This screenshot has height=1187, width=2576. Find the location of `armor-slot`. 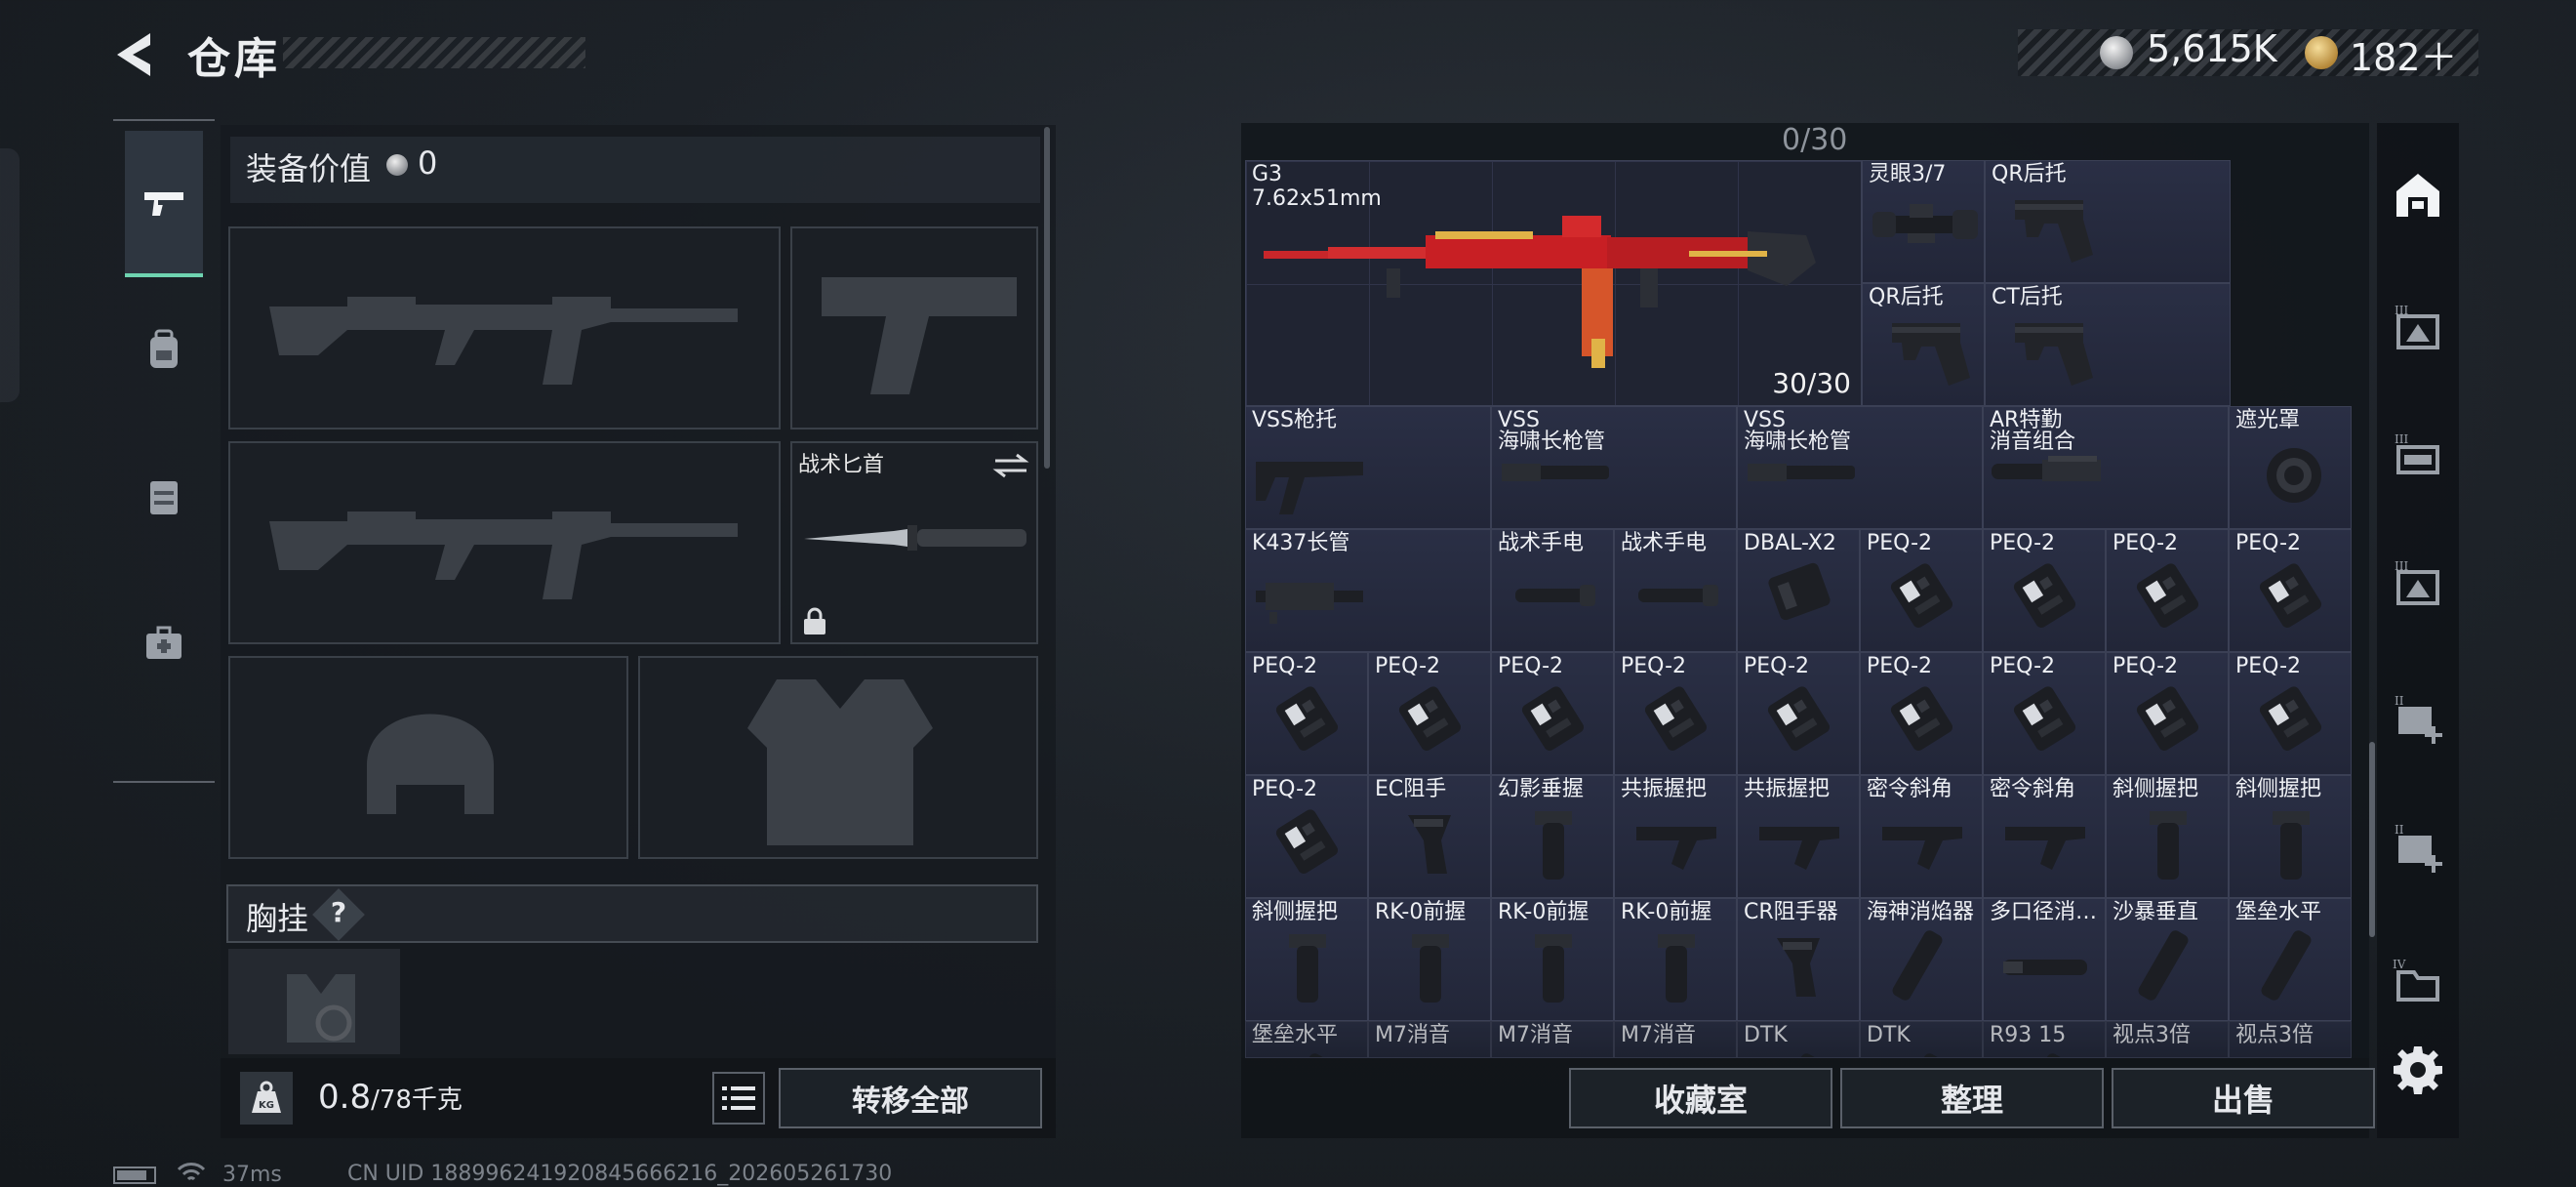

armor-slot is located at coordinates (838, 757).